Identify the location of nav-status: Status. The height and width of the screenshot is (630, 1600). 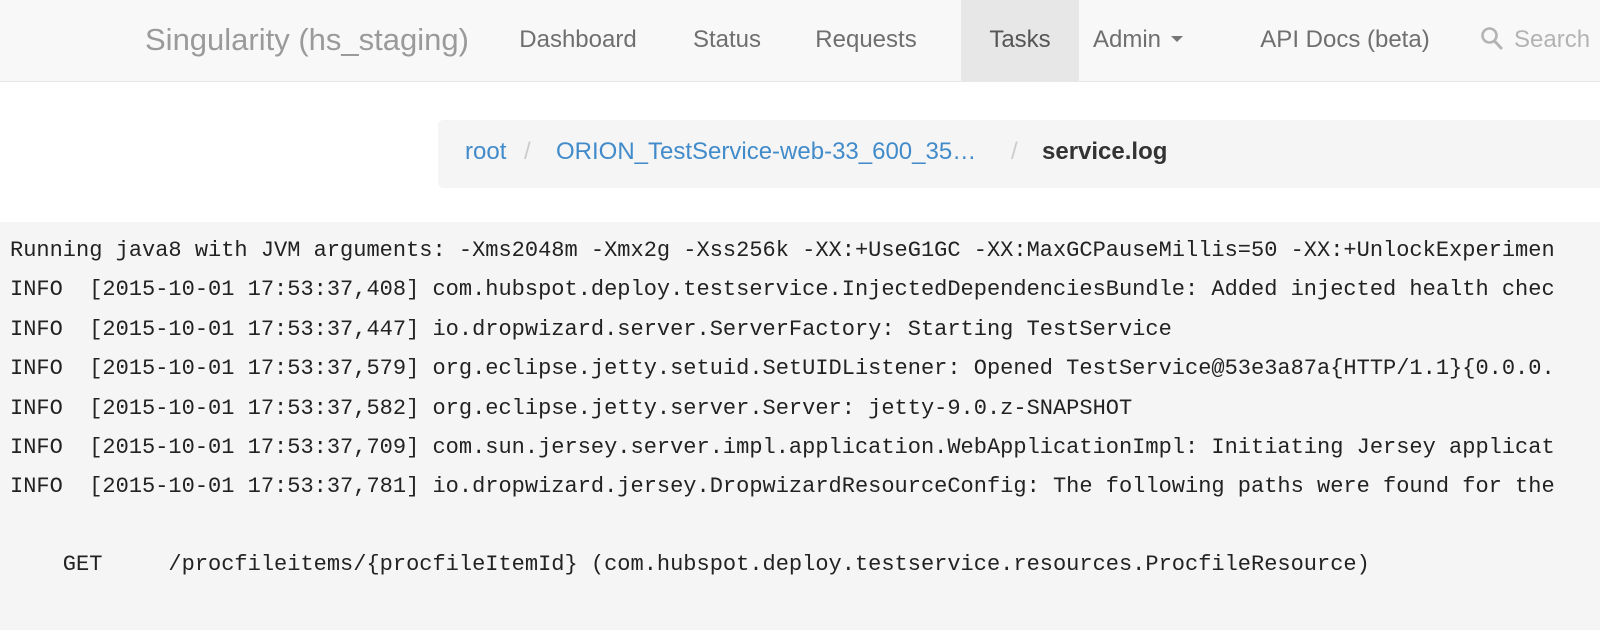
(727, 40).